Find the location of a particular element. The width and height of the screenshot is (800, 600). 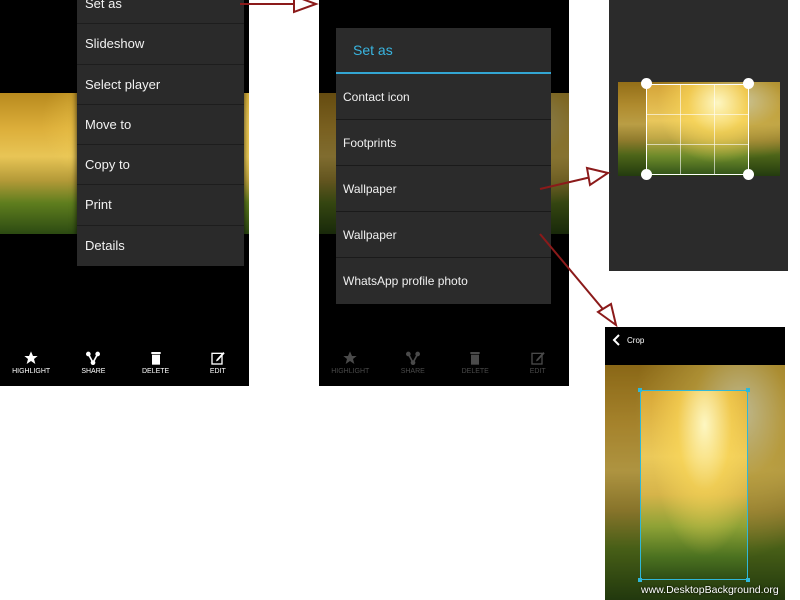

crop-screen-landscape is located at coordinates (698, 135).